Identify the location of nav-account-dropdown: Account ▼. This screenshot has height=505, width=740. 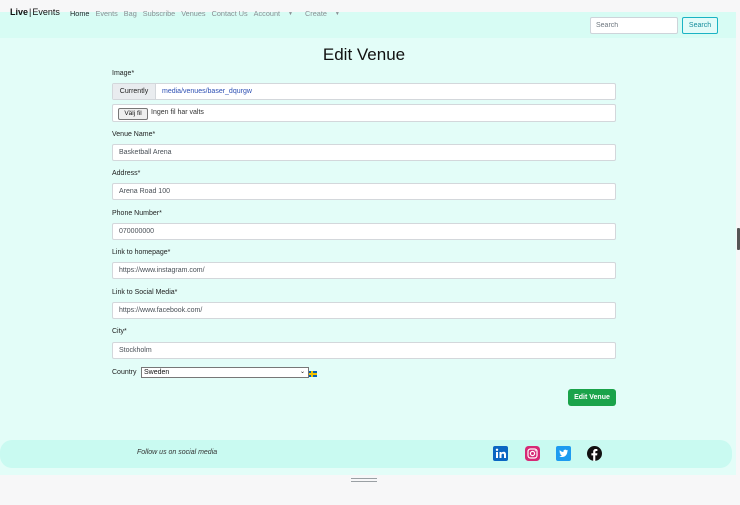
(276, 13).